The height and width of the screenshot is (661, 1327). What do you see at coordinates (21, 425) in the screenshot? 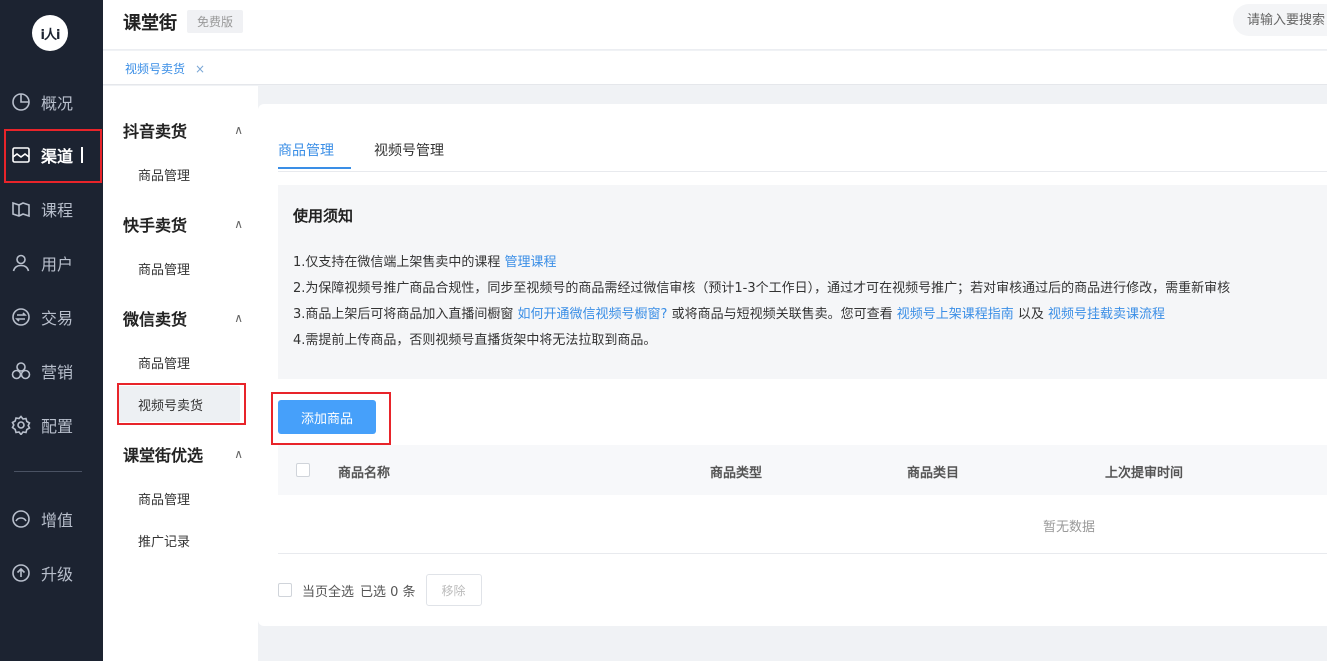
I see `gear-icon` at bounding box center [21, 425].